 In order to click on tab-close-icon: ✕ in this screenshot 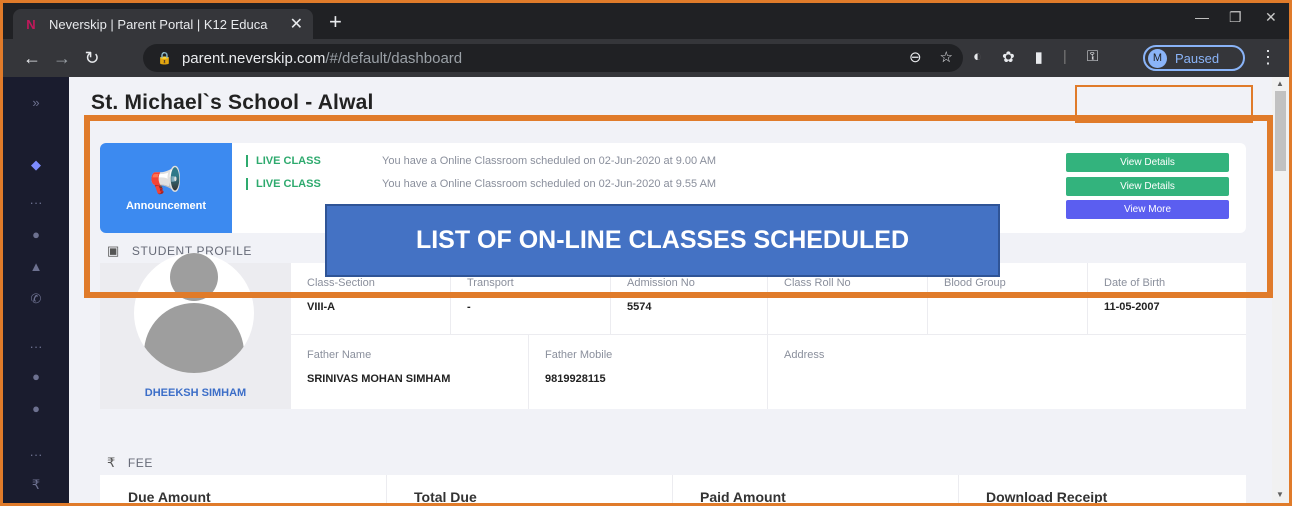, I will do `click(296, 24)`.